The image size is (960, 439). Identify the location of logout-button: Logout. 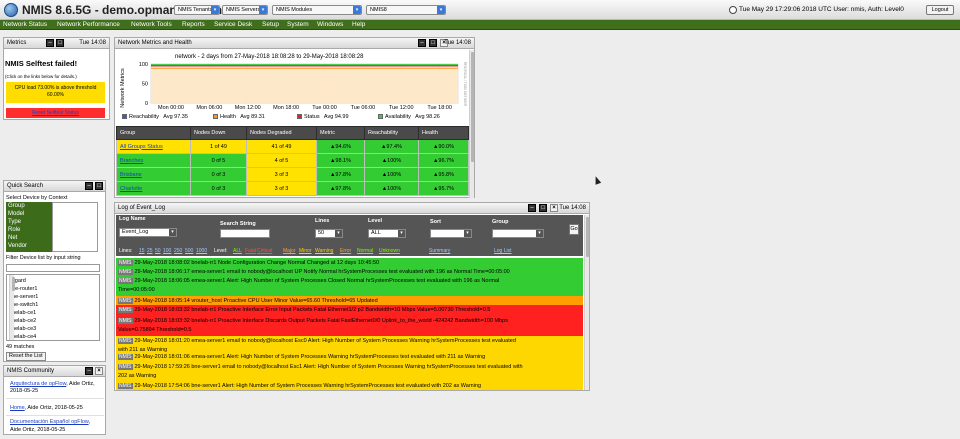
(940, 10).